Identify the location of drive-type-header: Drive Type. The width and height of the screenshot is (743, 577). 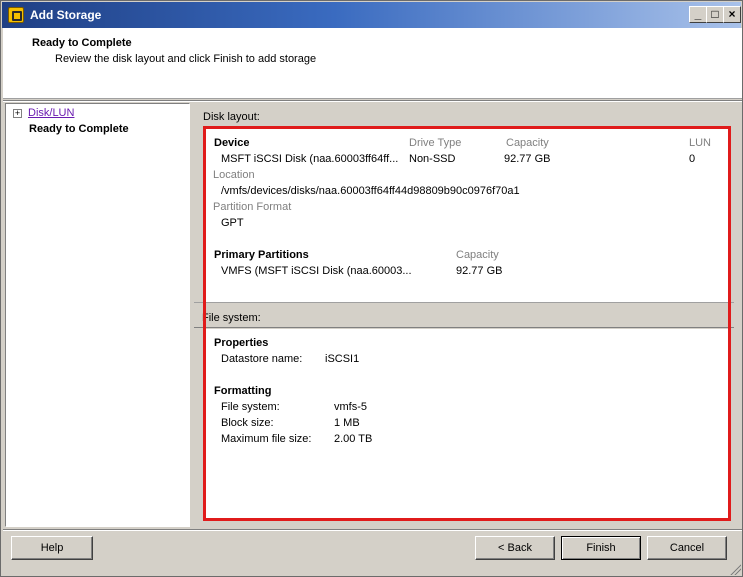
(435, 143).